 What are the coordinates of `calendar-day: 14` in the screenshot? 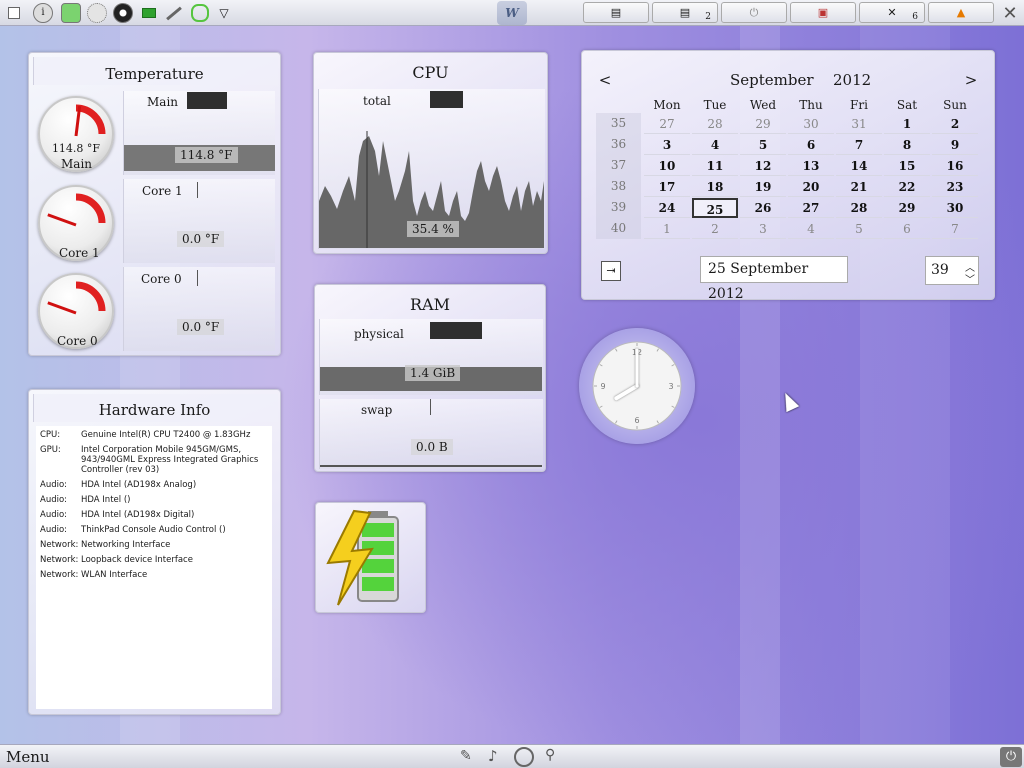 It's located at (859, 166).